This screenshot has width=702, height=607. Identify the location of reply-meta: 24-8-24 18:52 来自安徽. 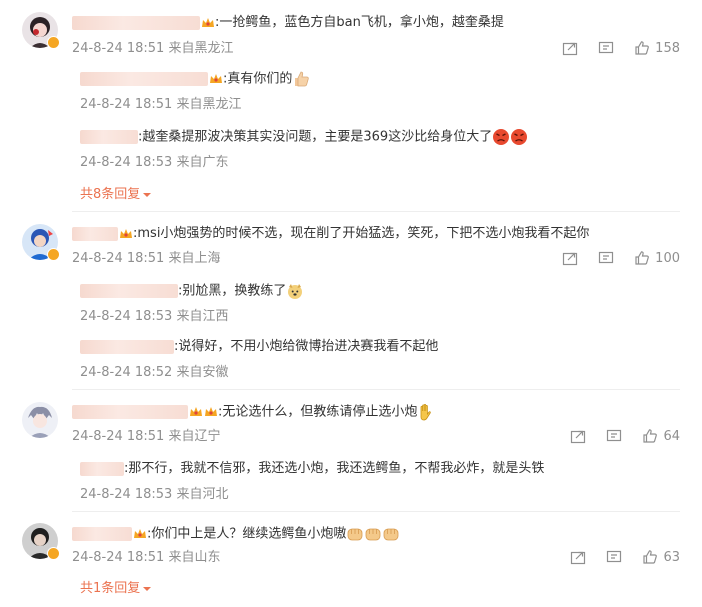
(154, 372).